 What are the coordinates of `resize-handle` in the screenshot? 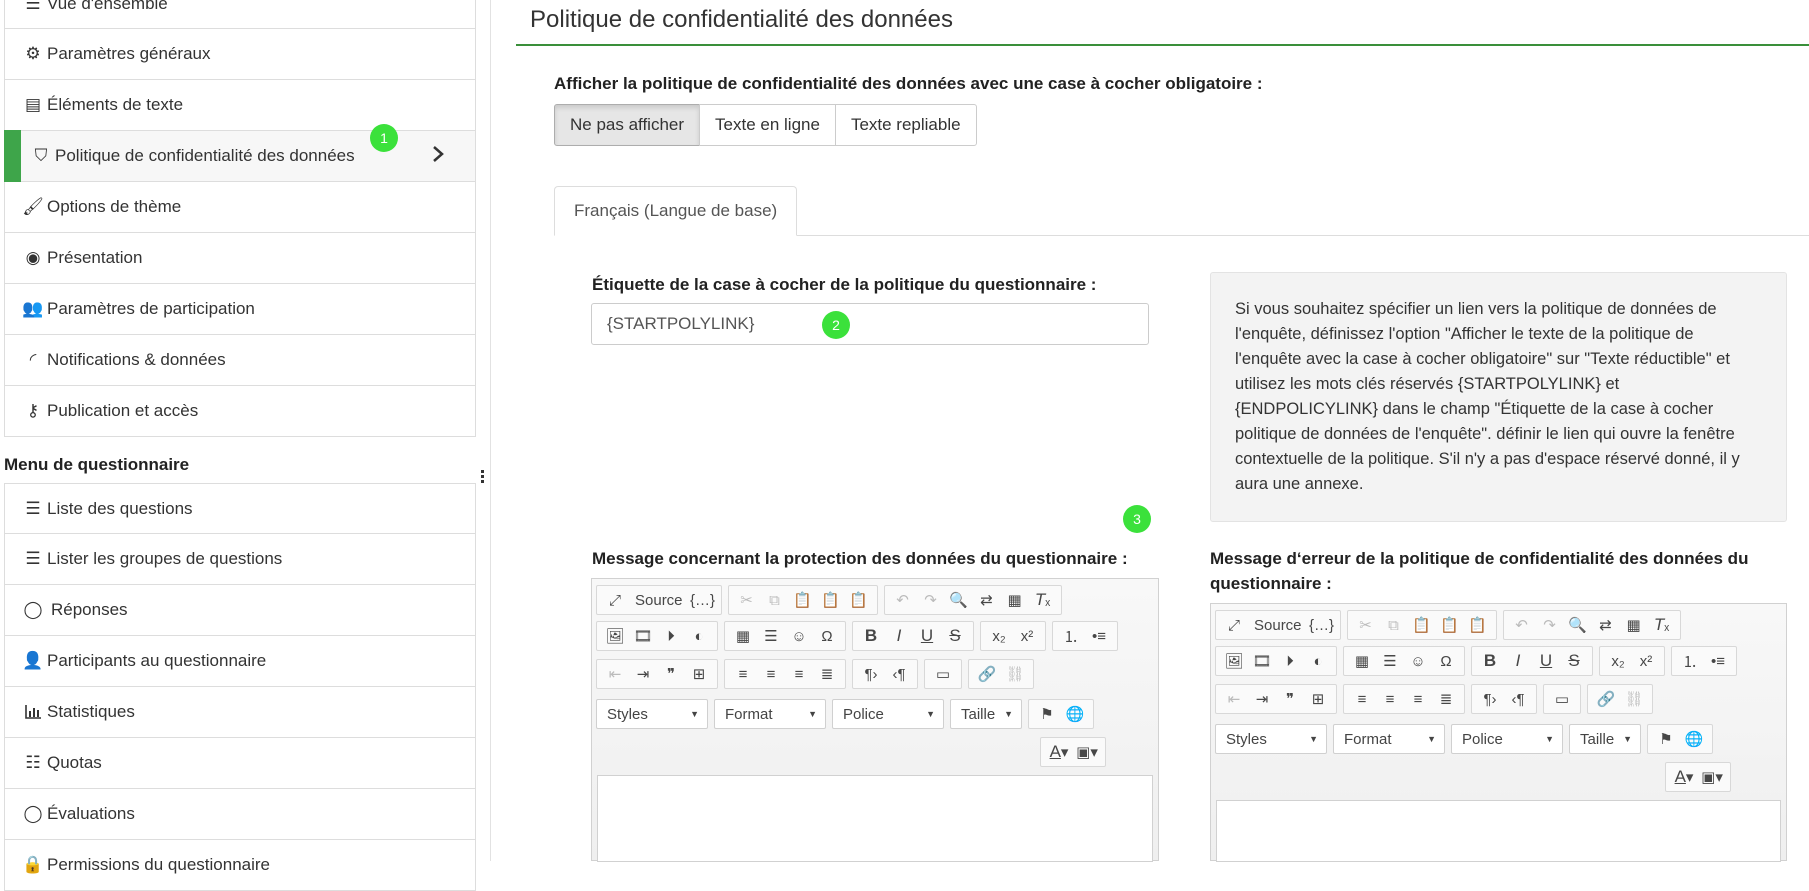 It's located at (482, 477).